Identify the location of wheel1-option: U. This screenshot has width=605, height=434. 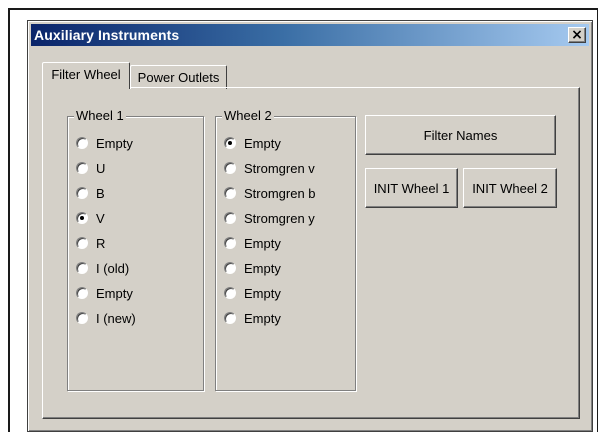
(90, 168).